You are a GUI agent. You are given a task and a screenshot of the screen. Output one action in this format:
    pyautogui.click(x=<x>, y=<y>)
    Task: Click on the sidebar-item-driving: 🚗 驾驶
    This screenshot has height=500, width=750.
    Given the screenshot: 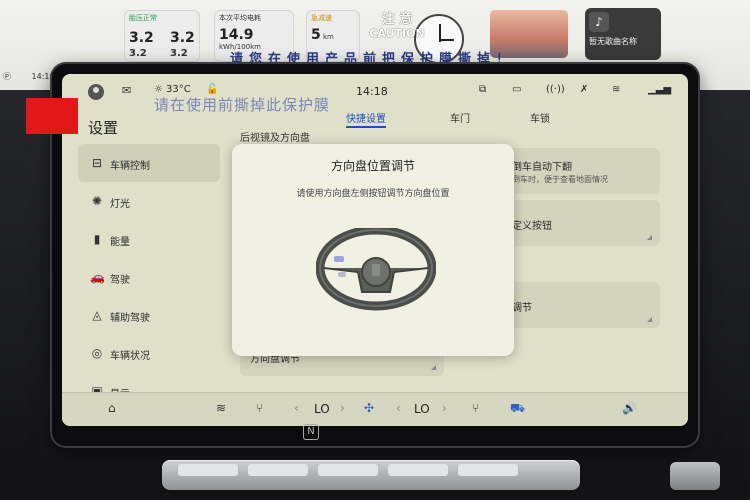 What is the action you would take?
    pyautogui.click(x=149, y=277)
    